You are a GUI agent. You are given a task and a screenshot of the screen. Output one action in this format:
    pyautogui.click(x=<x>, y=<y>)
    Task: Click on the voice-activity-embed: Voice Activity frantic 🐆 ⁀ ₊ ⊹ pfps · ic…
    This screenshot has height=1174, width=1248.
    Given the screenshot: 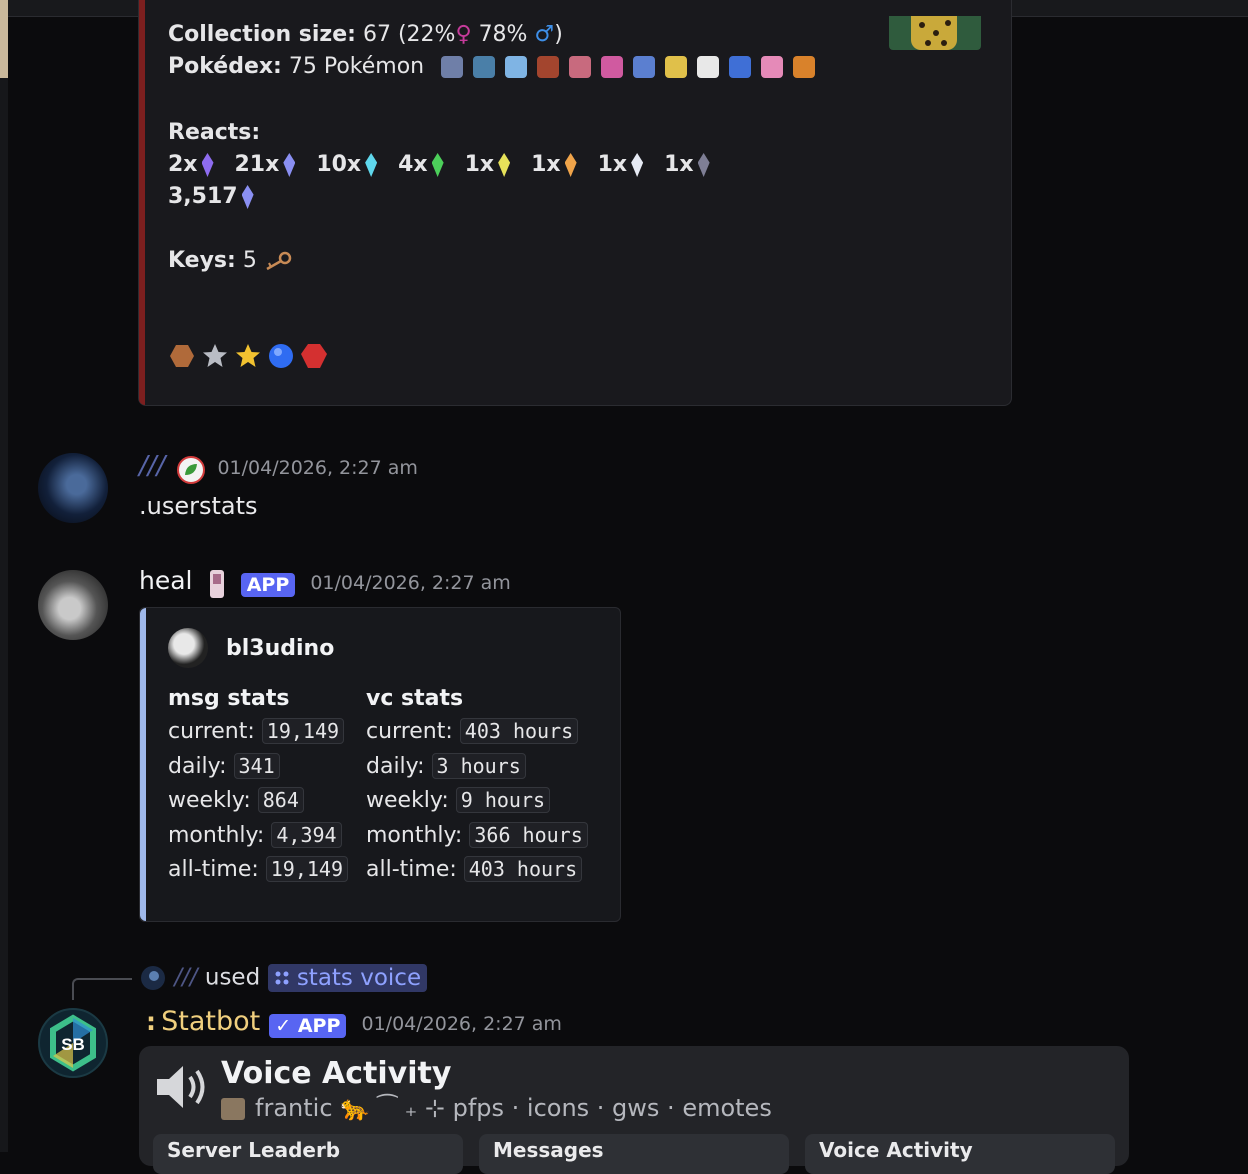 What is the action you would take?
    pyautogui.click(x=634, y=1110)
    